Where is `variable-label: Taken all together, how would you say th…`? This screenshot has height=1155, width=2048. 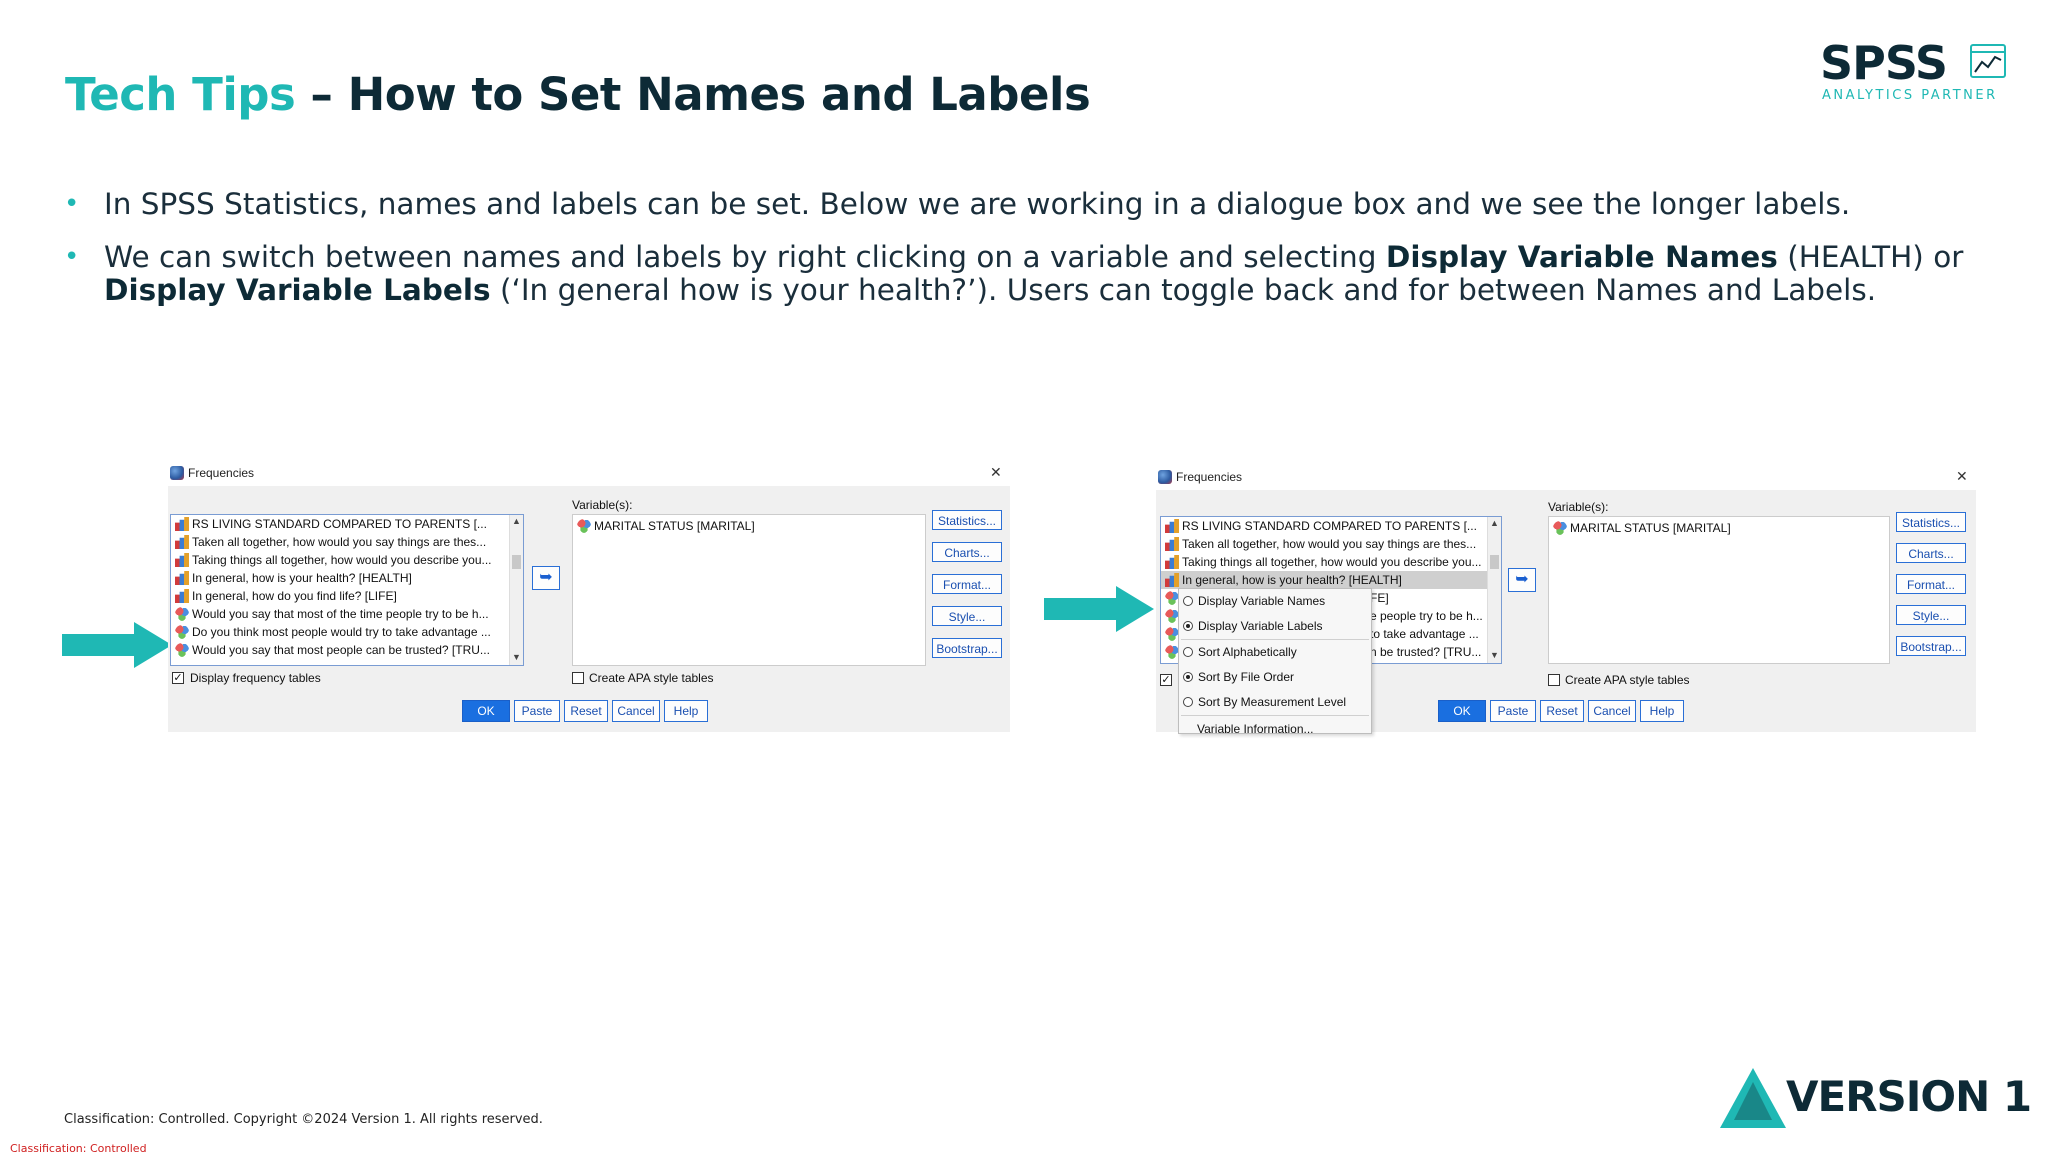
variable-label: Taken all together, how would you say th… is located at coordinates (339, 542).